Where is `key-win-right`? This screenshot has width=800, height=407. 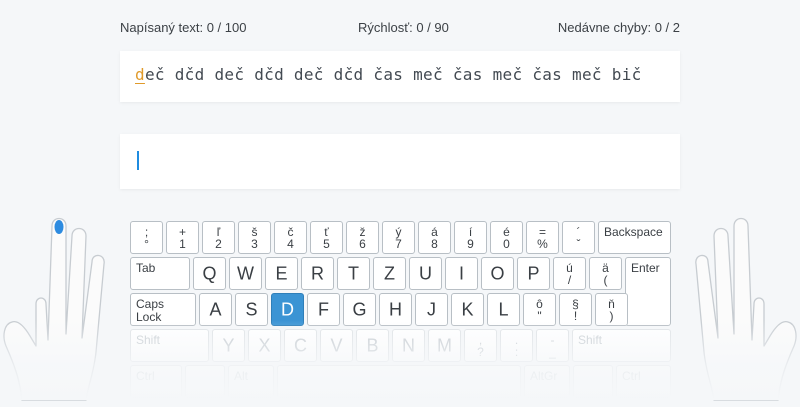 key-win-right is located at coordinates (593, 381).